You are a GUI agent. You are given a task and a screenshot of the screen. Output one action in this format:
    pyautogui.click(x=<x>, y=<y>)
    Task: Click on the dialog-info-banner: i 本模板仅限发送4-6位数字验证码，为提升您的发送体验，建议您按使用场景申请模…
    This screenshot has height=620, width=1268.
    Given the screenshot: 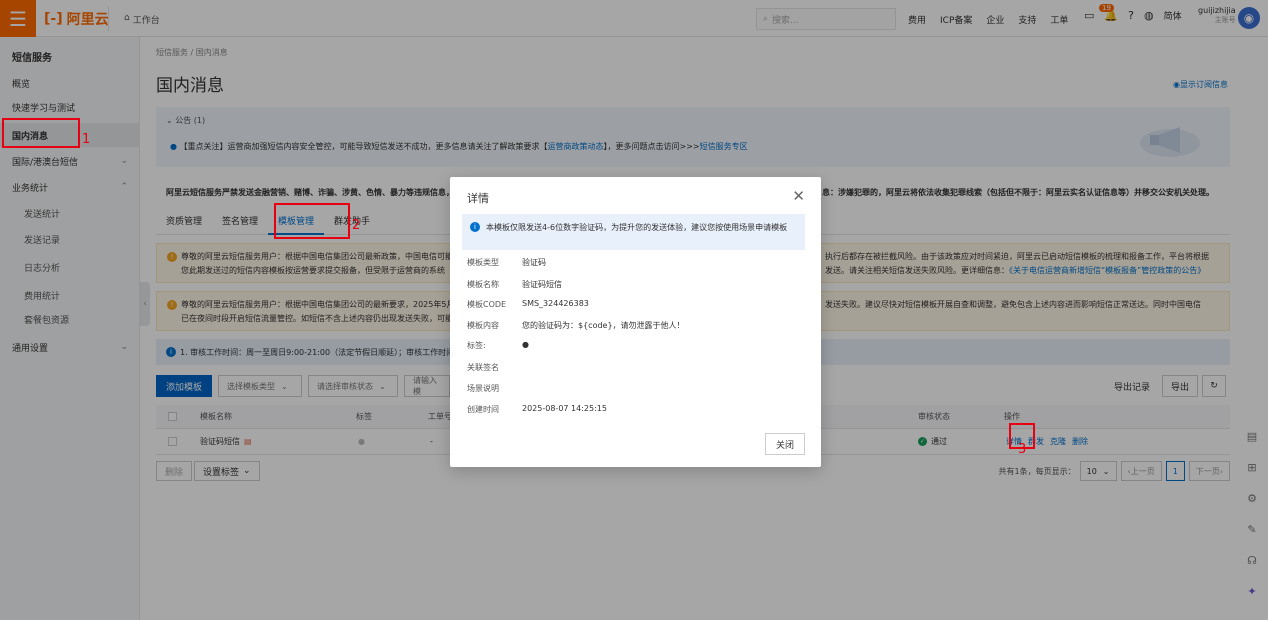 What is the action you would take?
    pyautogui.click(x=633, y=232)
    